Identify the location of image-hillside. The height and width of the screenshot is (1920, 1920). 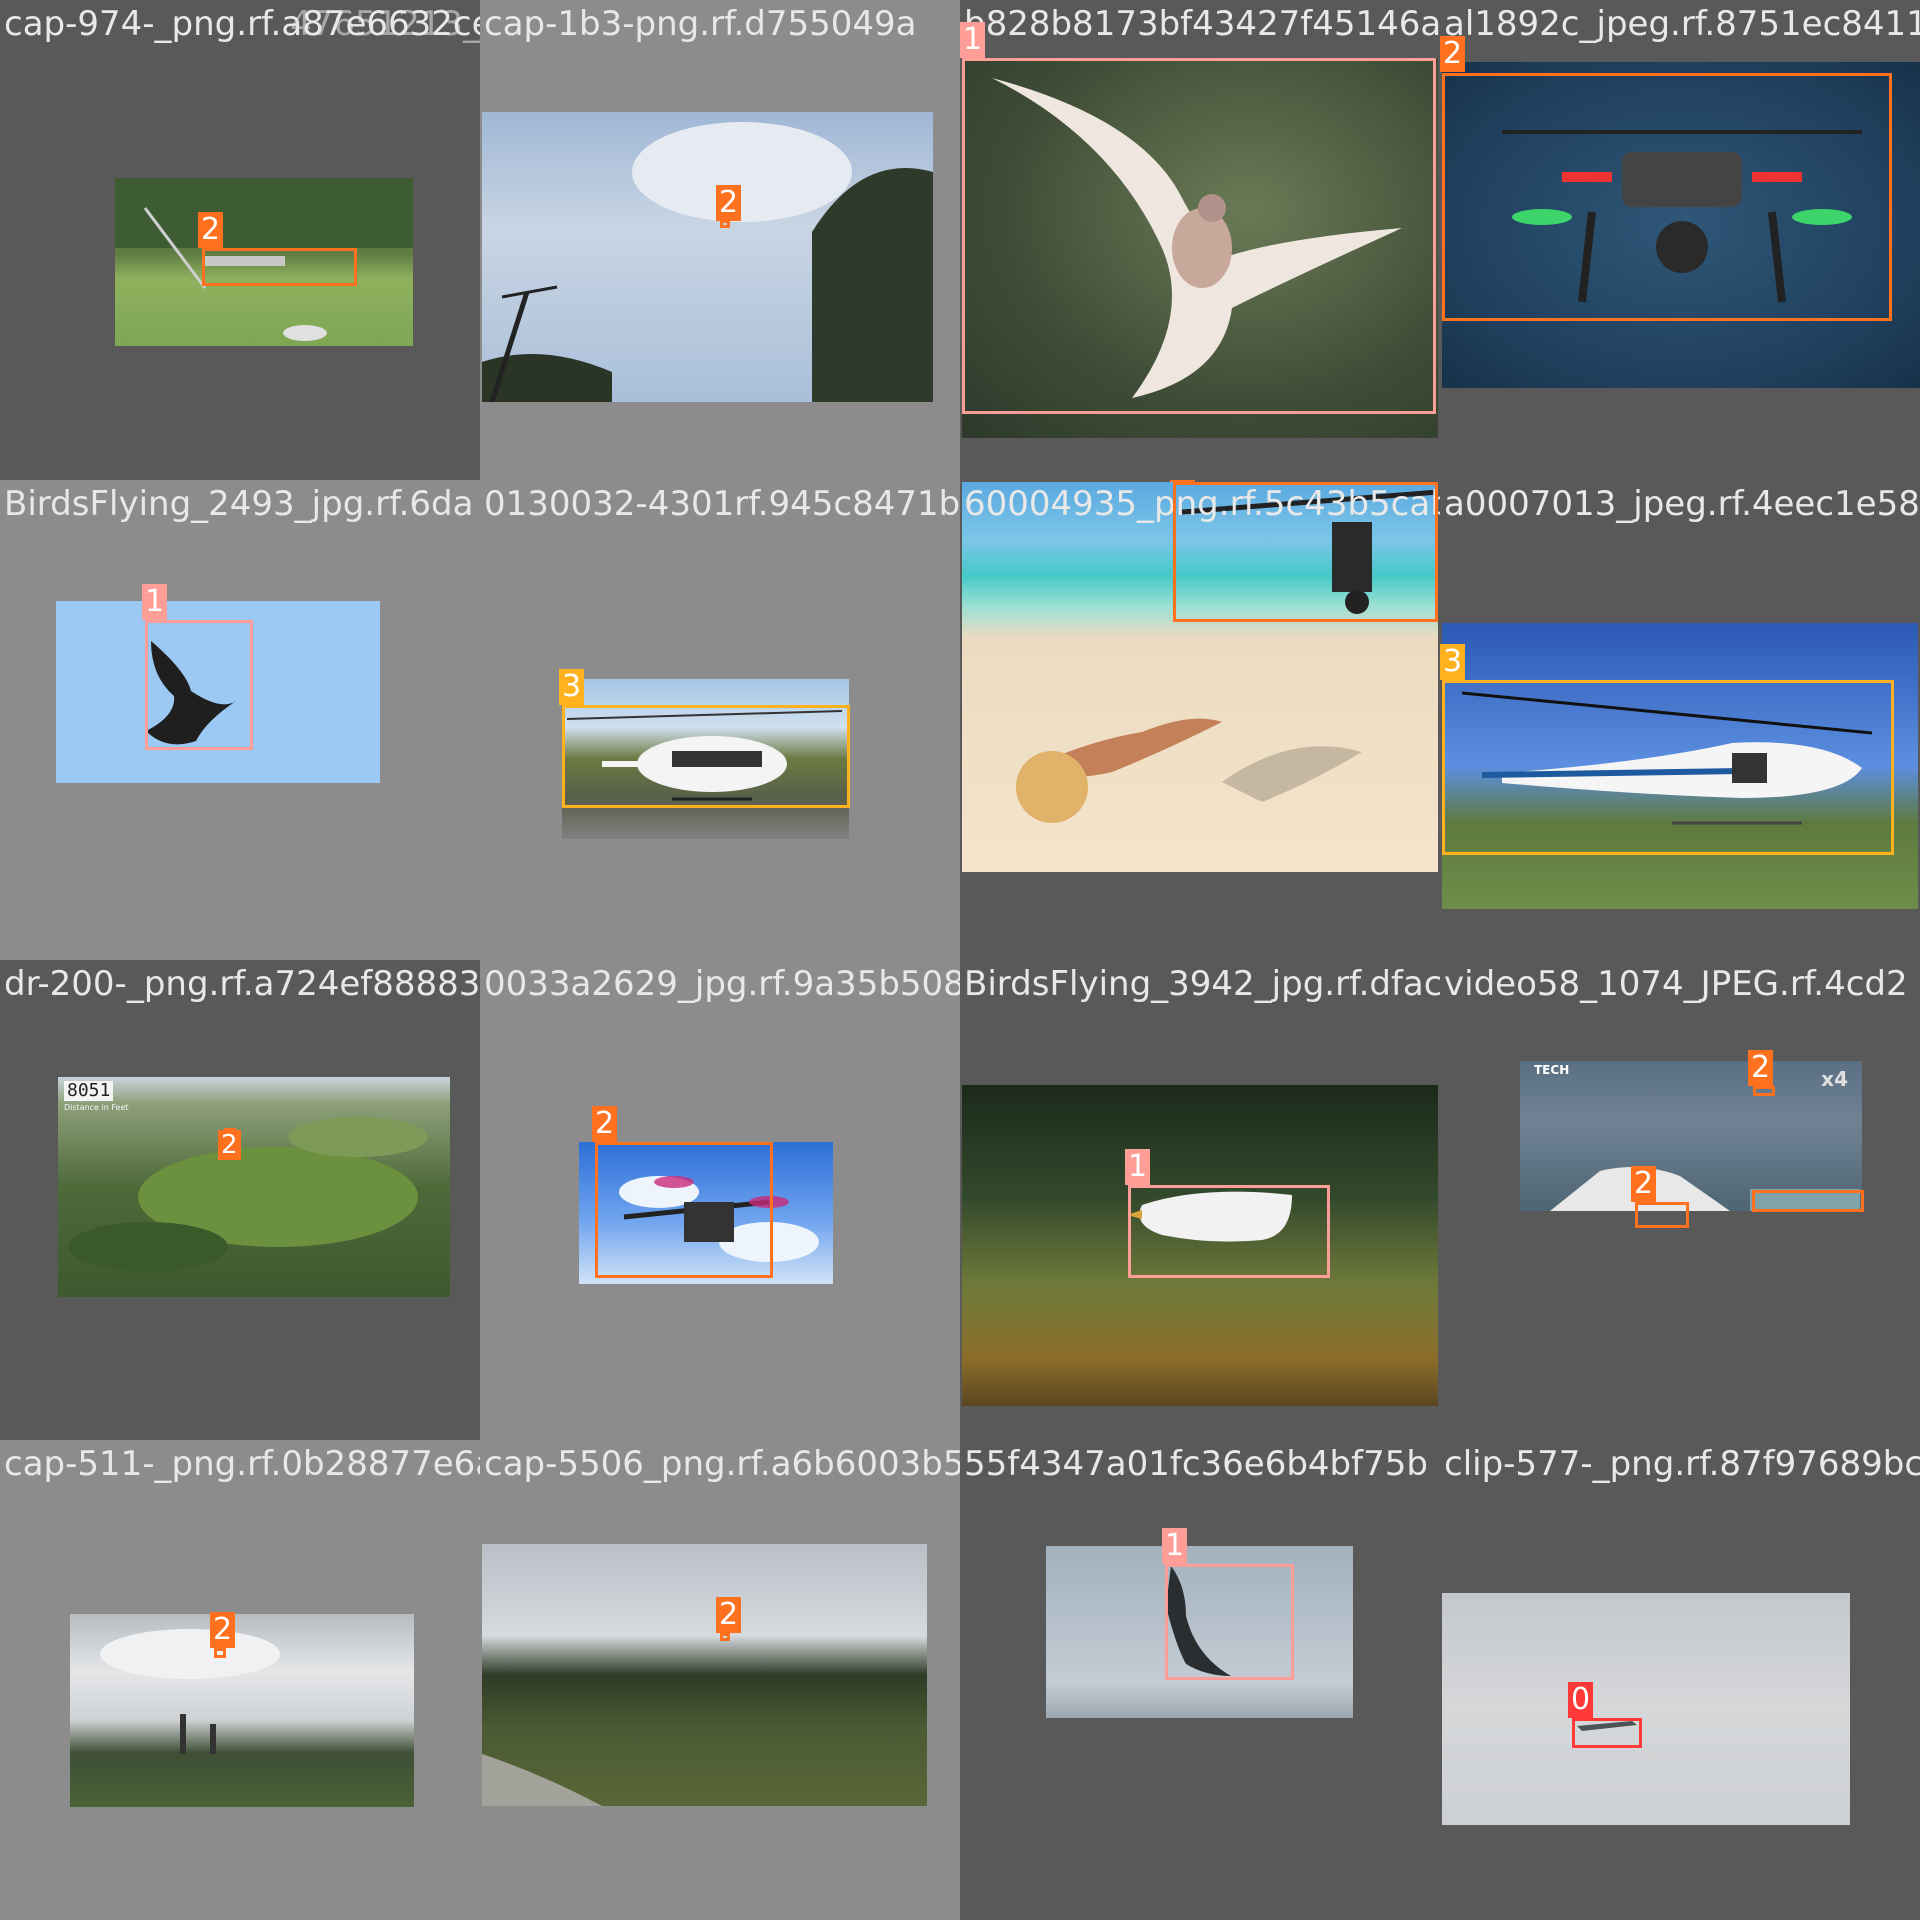
(704, 1675).